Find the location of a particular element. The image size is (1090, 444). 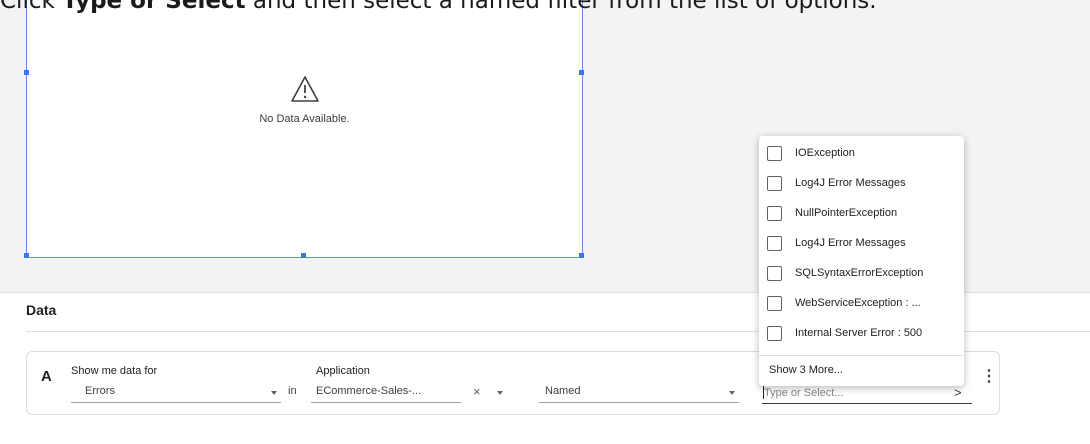

data-type-select: Errors is located at coordinates (176, 392).